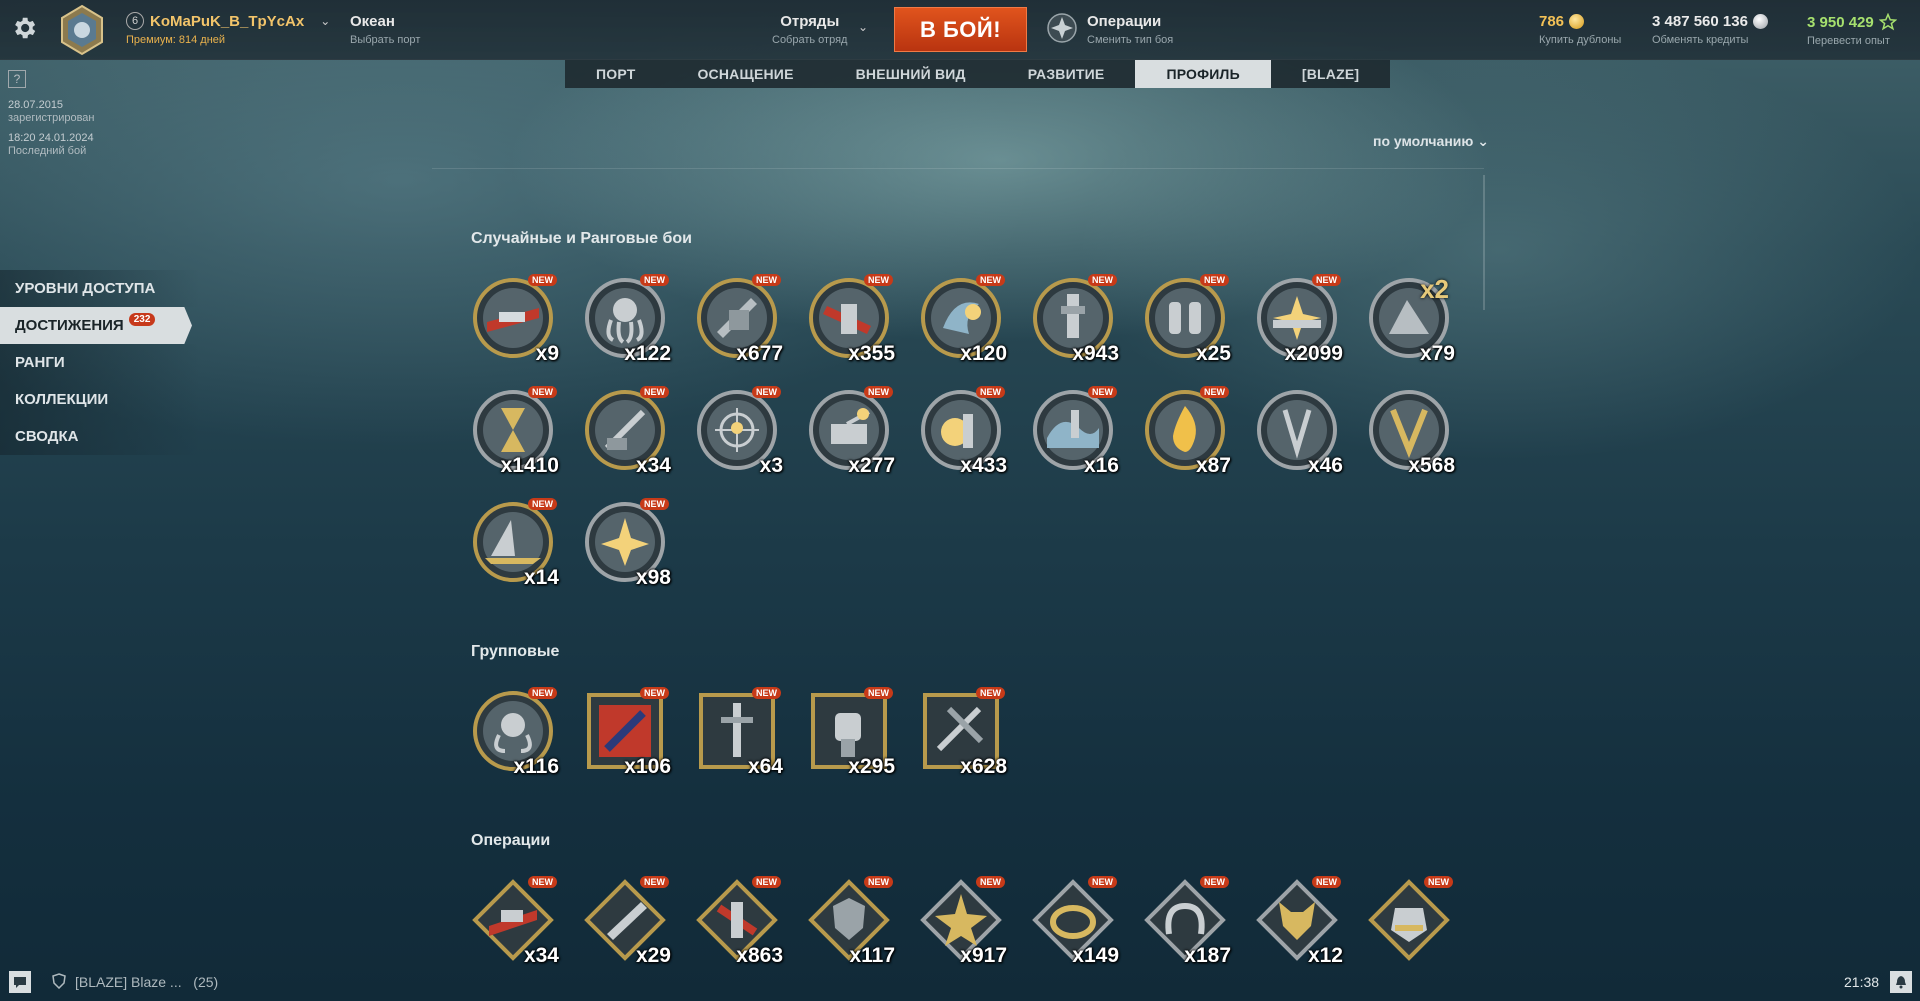 The image size is (1920, 1001). What do you see at coordinates (1213, 353) in the screenshot?
I see `achievement-count: x25` at bounding box center [1213, 353].